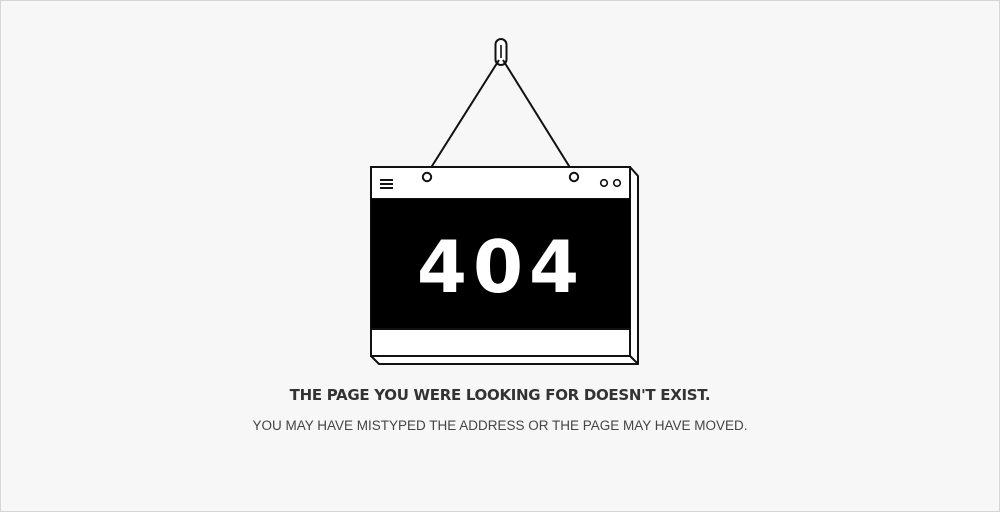 The height and width of the screenshot is (512, 1000). Describe the element at coordinates (500, 117) in the screenshot. I see `hanging-strings` at that location.